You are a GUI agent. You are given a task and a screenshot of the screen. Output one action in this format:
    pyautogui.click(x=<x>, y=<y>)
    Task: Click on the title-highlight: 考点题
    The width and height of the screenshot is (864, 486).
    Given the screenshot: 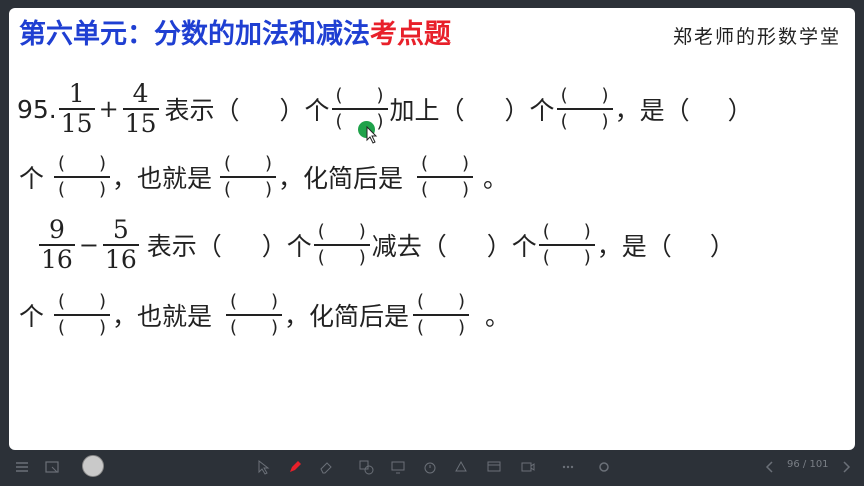 What is the action you would take?
    pyautogui.click(x=410, y=34)
    